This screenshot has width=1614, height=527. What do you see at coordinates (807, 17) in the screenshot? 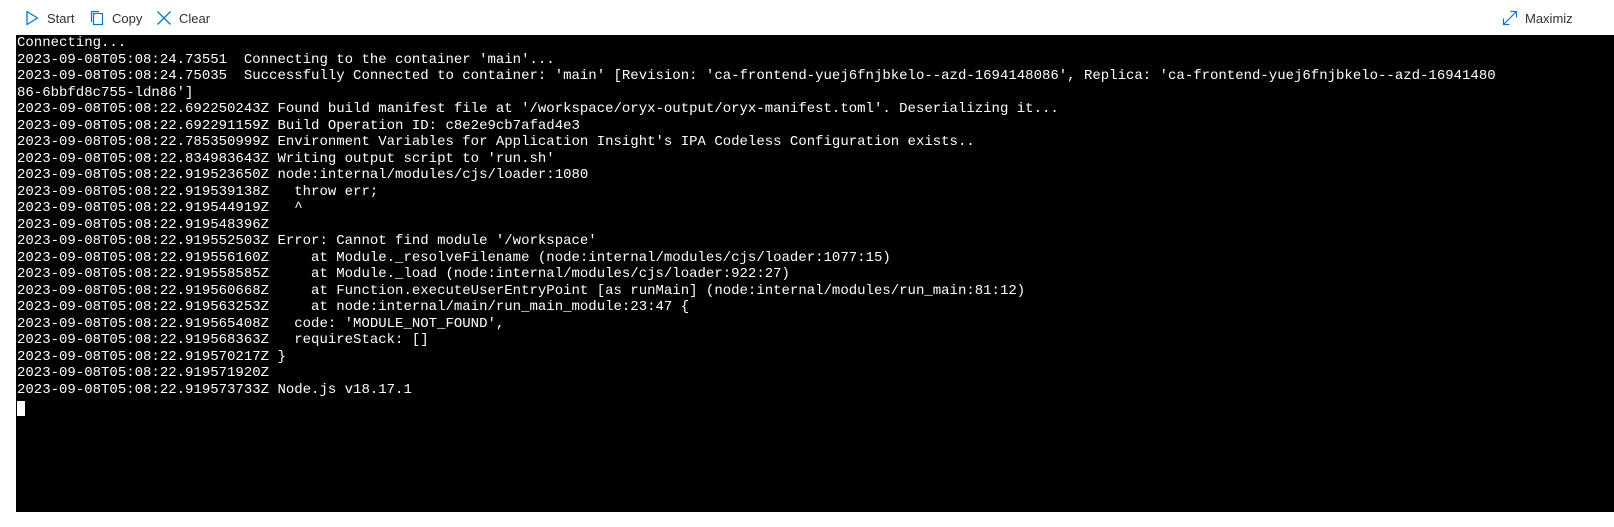
I see `console-toolbar: Start Copy Clear Maximiz` at bounding box center [807, 17].